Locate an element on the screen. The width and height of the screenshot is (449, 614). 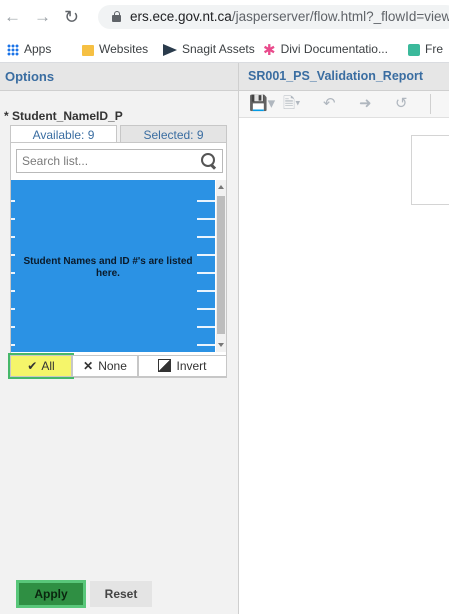
scrollbar-thumb is located at coordinates (221, 265).